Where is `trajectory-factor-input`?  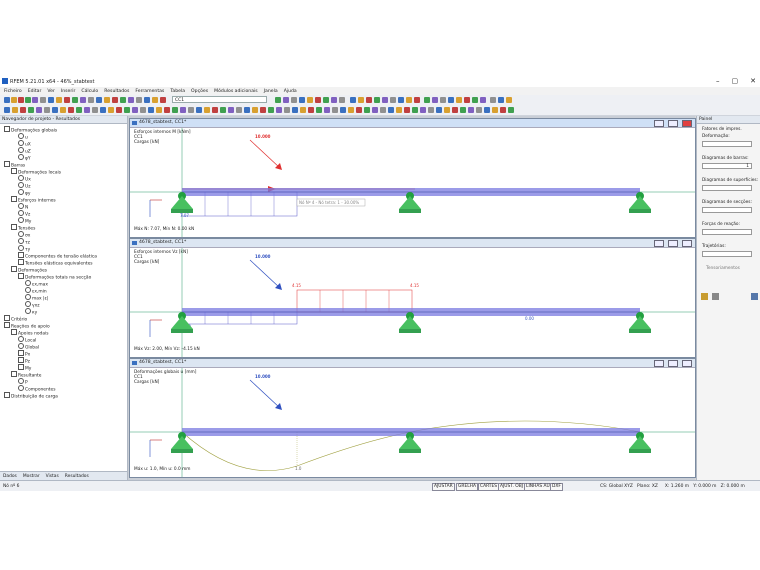 trajectory-factor-input is located at coordinates (727, 254).